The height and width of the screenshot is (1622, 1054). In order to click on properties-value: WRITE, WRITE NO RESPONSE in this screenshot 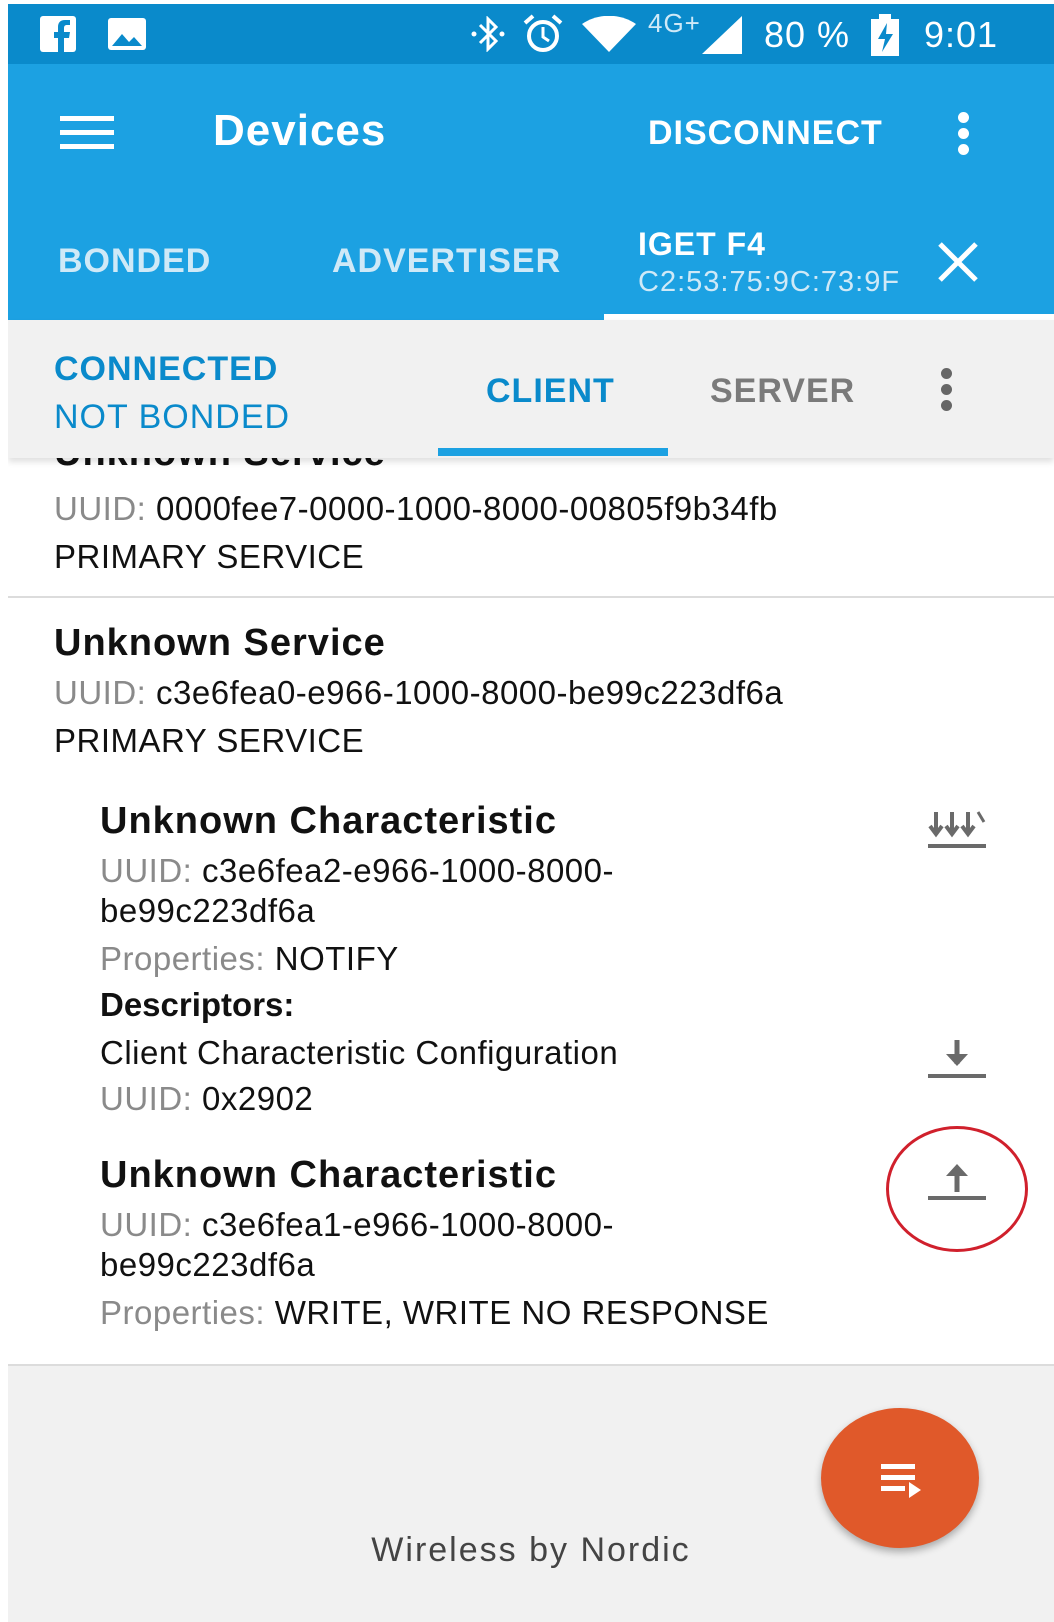, I will do `click(521, 1312)`.